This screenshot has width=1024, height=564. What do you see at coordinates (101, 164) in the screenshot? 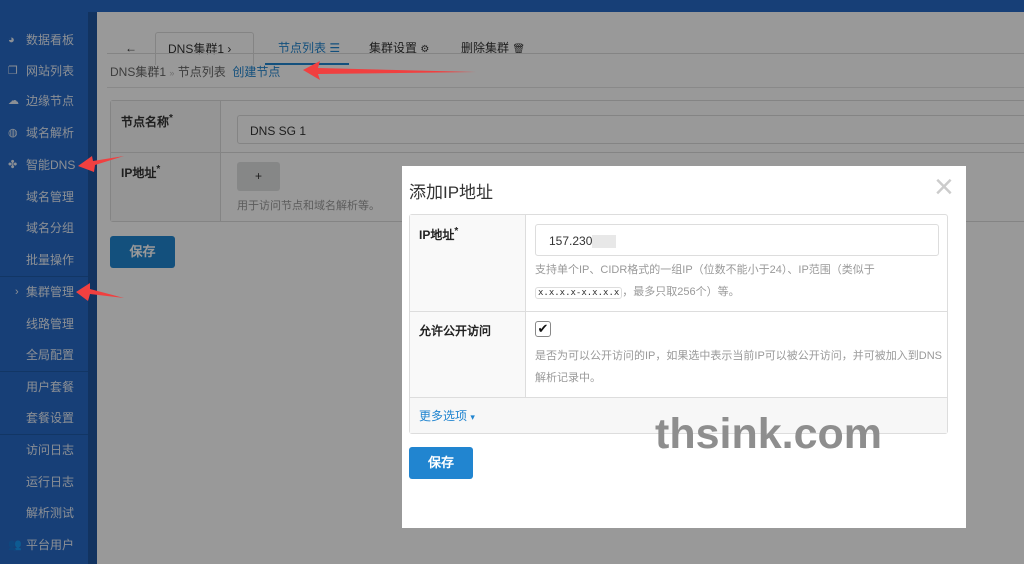
I see `arrow-smart-dns` at bounding box center [101, 164].